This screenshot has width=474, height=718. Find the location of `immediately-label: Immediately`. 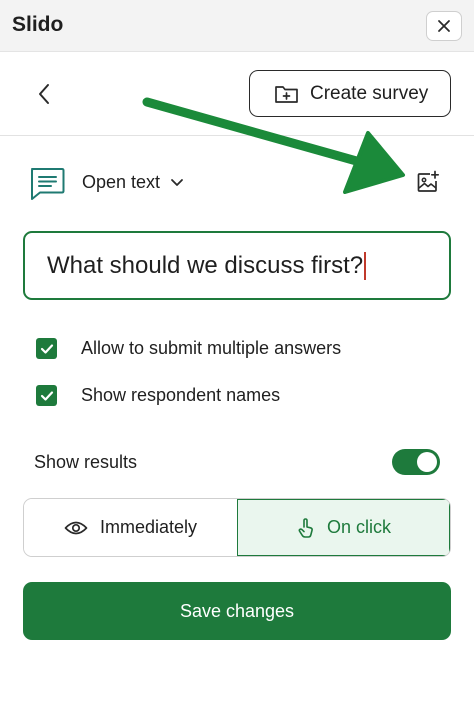

immediately-label: Immediately is located at coordinates (148, 527).